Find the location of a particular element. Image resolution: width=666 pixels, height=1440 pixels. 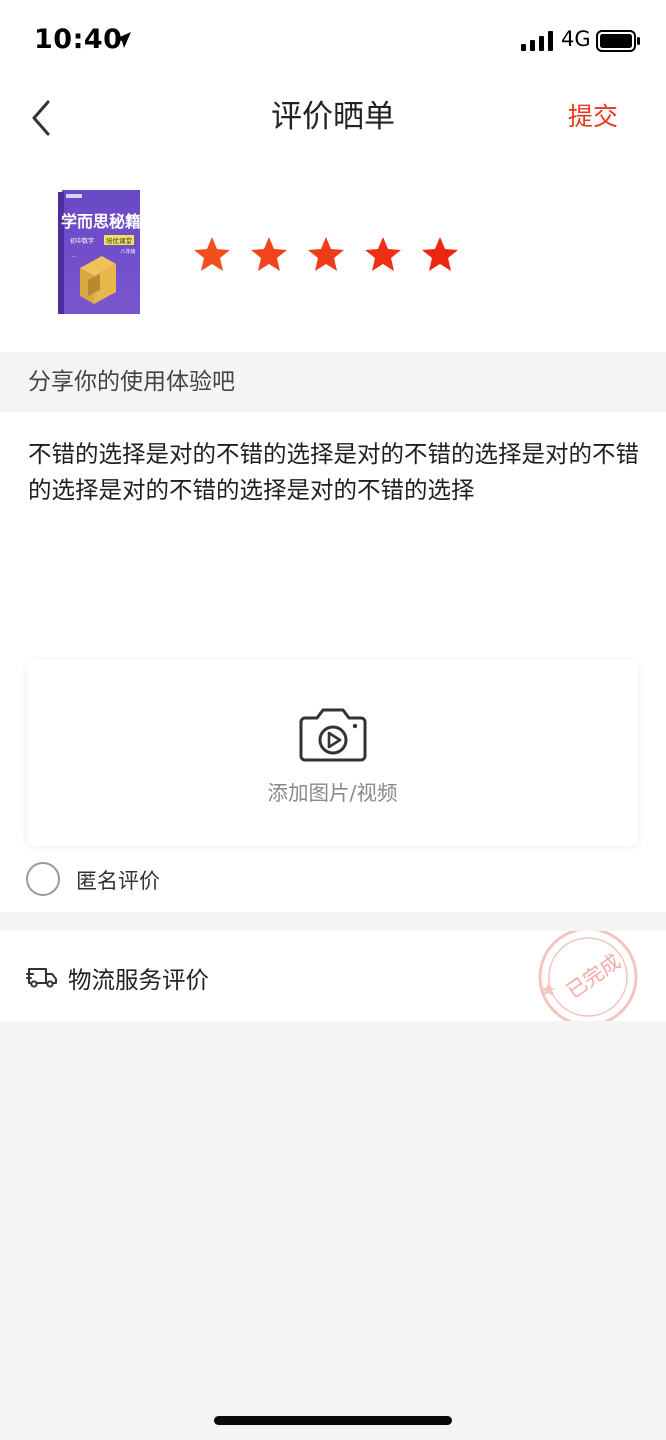

stamp-text: 已完成 is located at coordinates (593, 976).